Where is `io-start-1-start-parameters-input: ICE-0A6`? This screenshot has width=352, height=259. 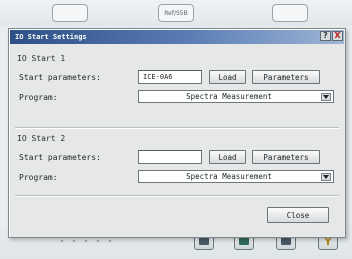
io-start-1-start-parameters-input: ICE-0A6 is located at coordinates (170, 77).